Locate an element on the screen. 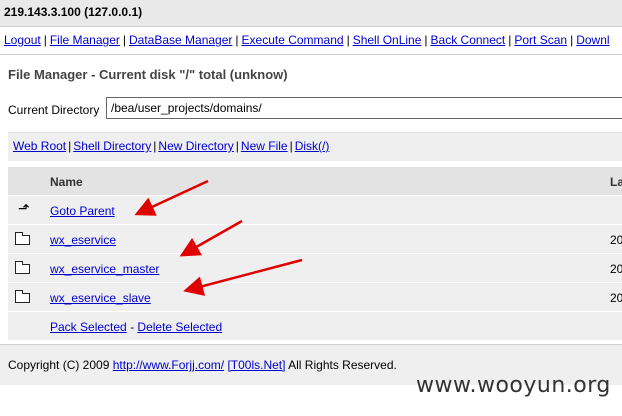 The image size is (622, 416). header-name: Name is located at coordinates (66, 182).